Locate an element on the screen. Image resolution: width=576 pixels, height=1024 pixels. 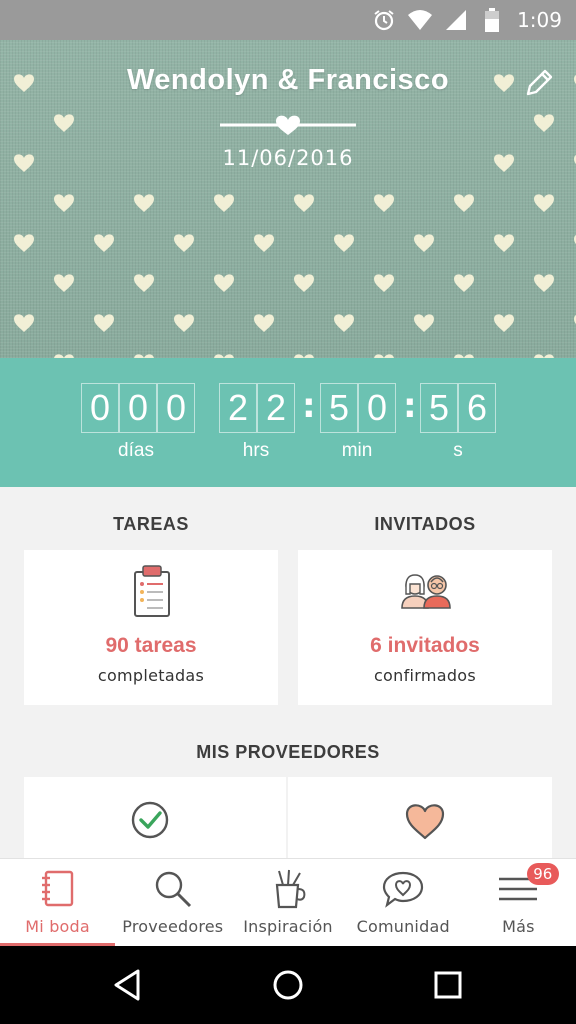
nav-item-mi-boda: Mi boda is located at coordinates (58, 903).